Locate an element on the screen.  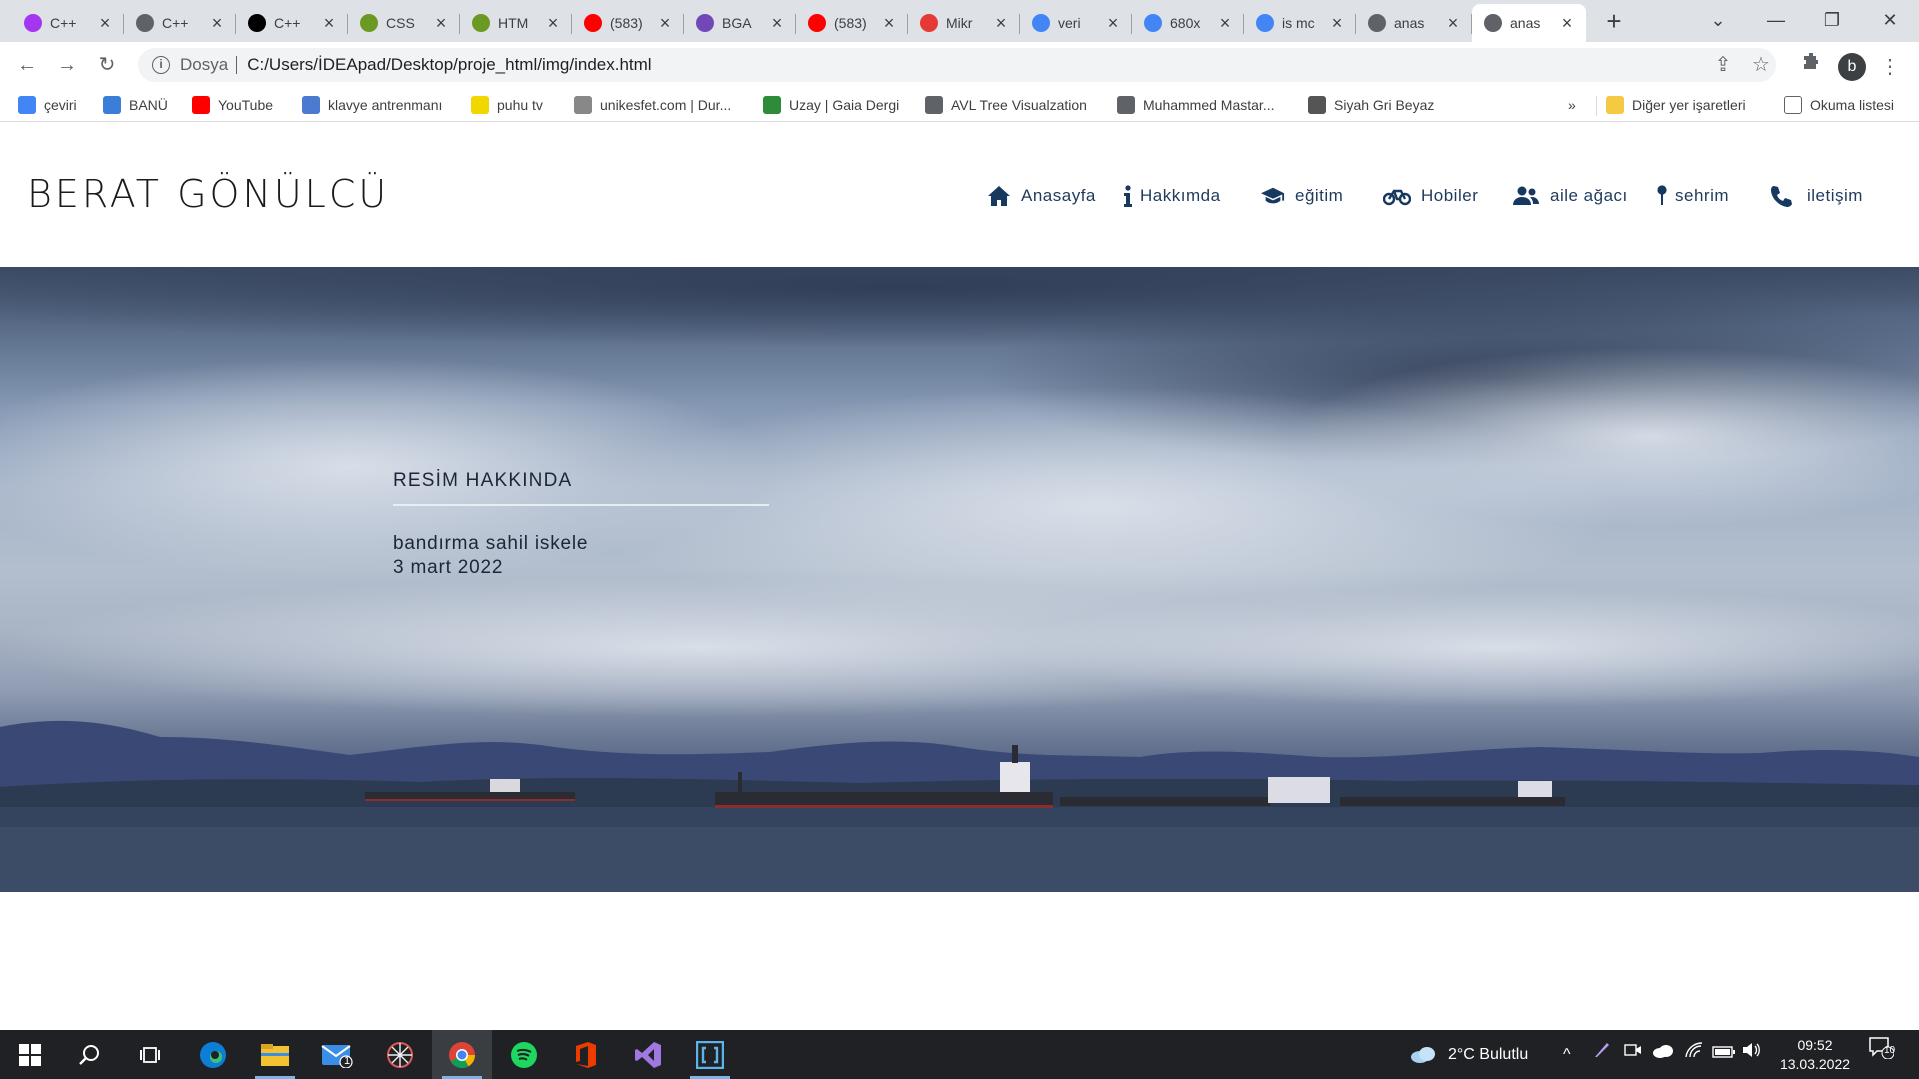
camera-icon is located at coordinates (1633, 1054).